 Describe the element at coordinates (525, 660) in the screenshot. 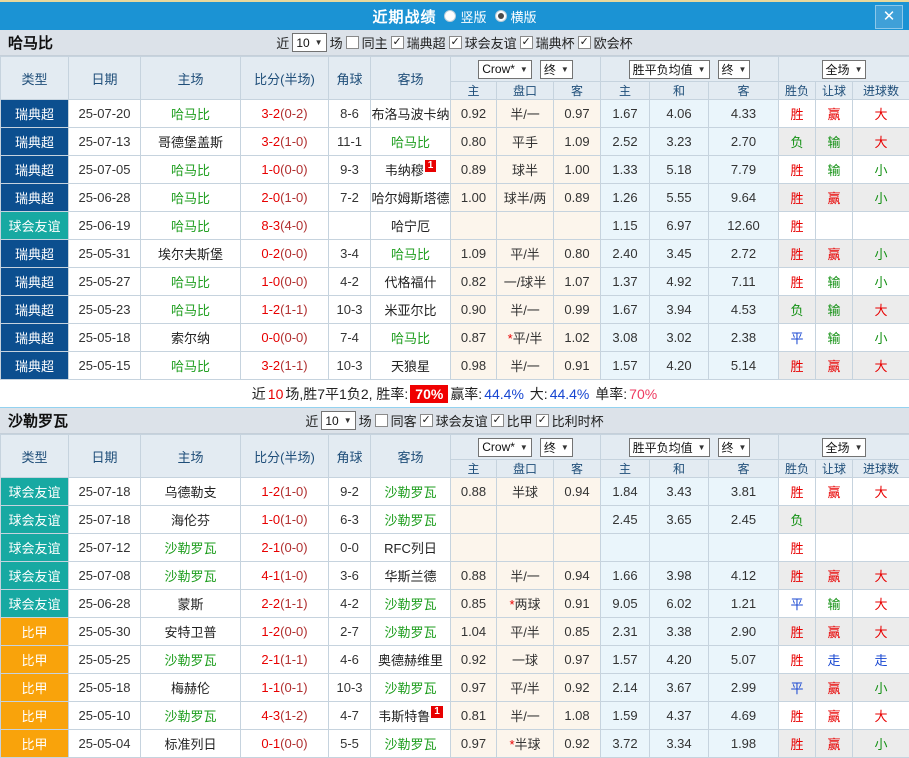

I see `handicap-line: 一球` at that location.